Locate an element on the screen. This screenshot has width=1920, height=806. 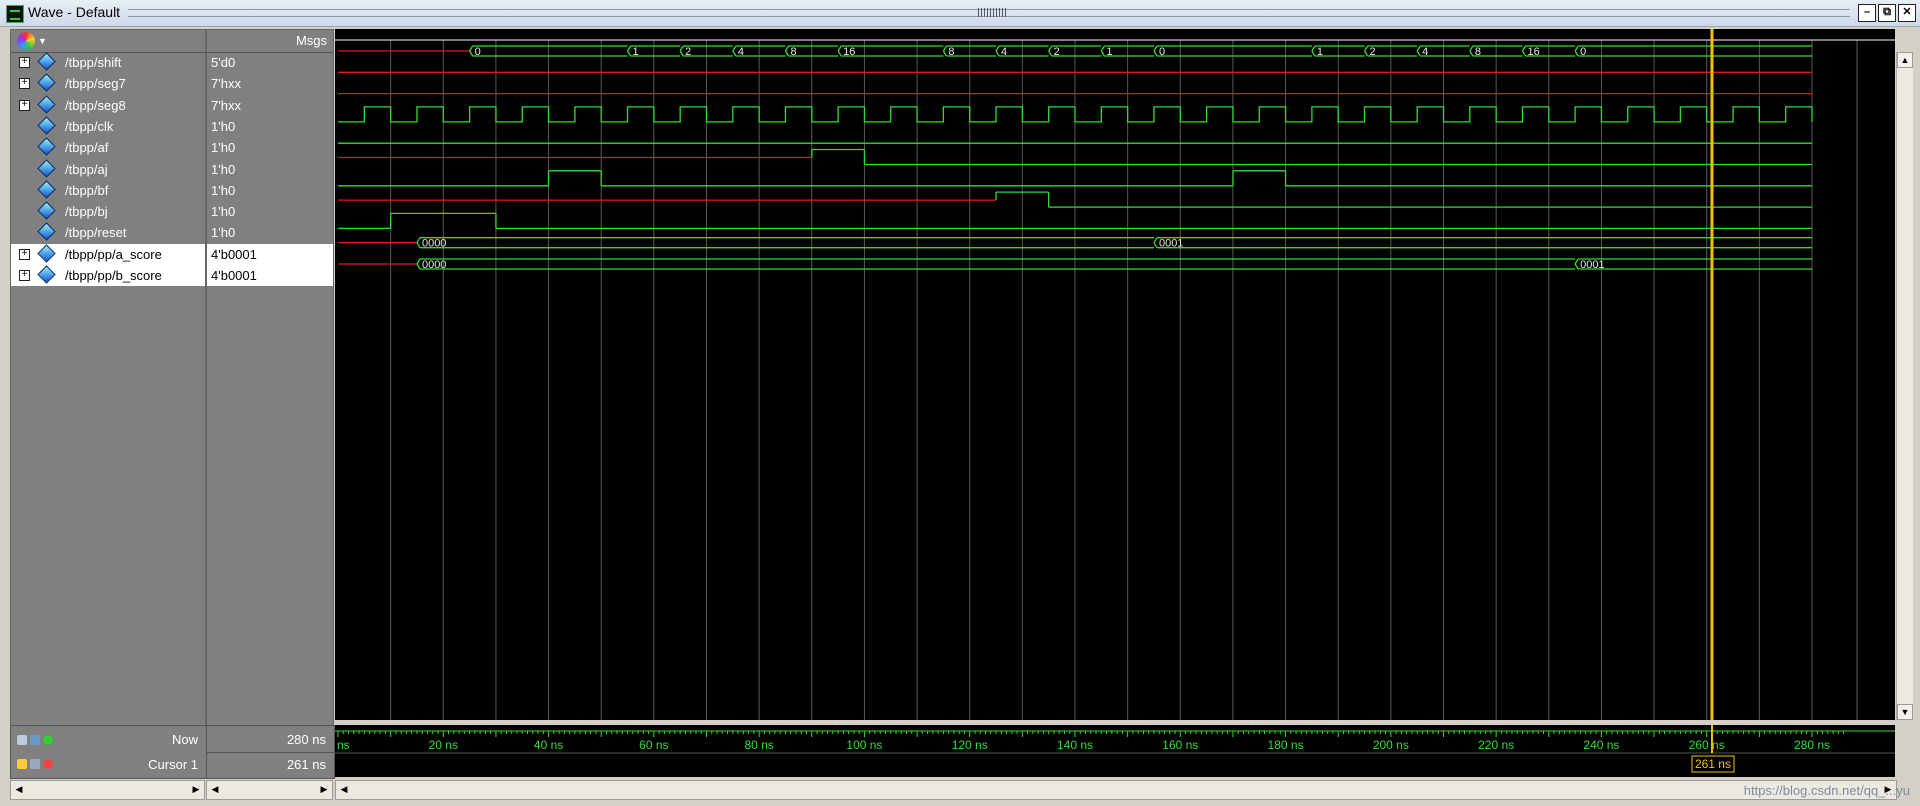
signal-row: /tbpp/reset is located at coordinates (108, 232).